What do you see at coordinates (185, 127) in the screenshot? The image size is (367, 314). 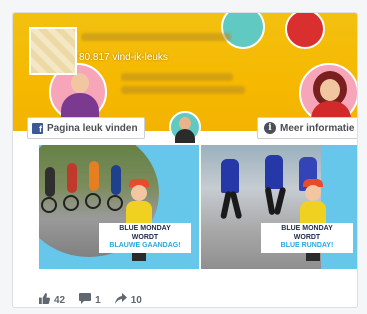 I see `illustration-man-avatar` at bounding box center [185, 127].